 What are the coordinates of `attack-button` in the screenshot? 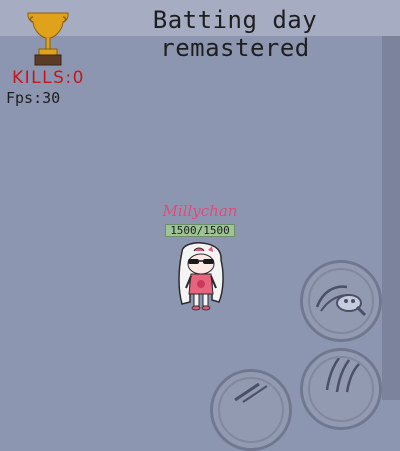 It's located at (341, 301).